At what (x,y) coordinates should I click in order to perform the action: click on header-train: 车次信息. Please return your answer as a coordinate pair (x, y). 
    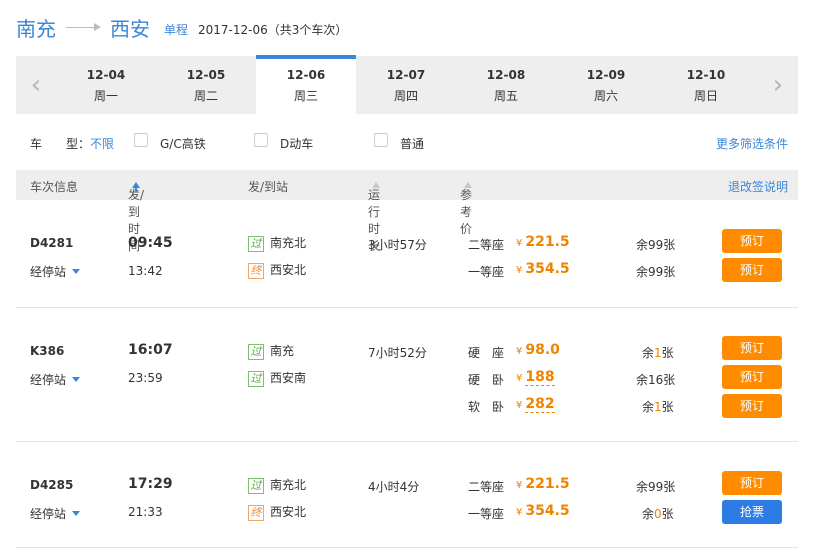
    Looking at the image, I should click on (54, 187).